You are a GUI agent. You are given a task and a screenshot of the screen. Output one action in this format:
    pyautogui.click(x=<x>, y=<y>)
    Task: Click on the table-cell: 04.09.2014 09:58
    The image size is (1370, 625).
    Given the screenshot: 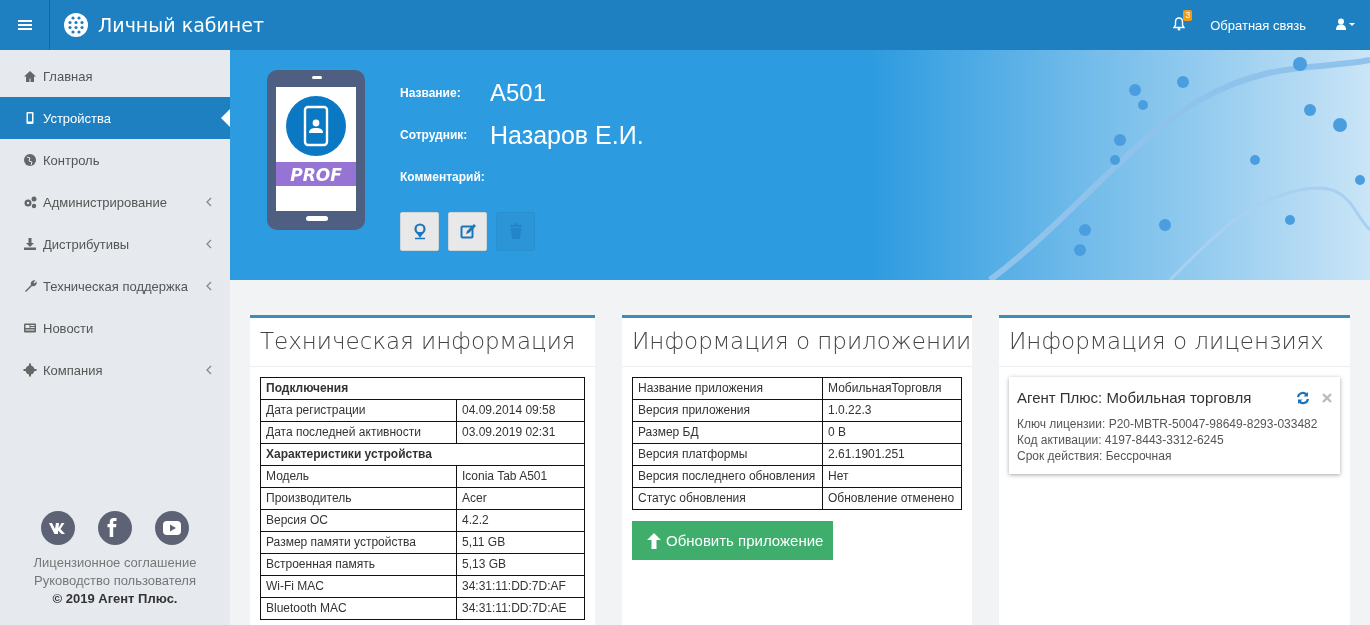 What is the action you would take?
    pyautogui.click(x=520, y=410)
    